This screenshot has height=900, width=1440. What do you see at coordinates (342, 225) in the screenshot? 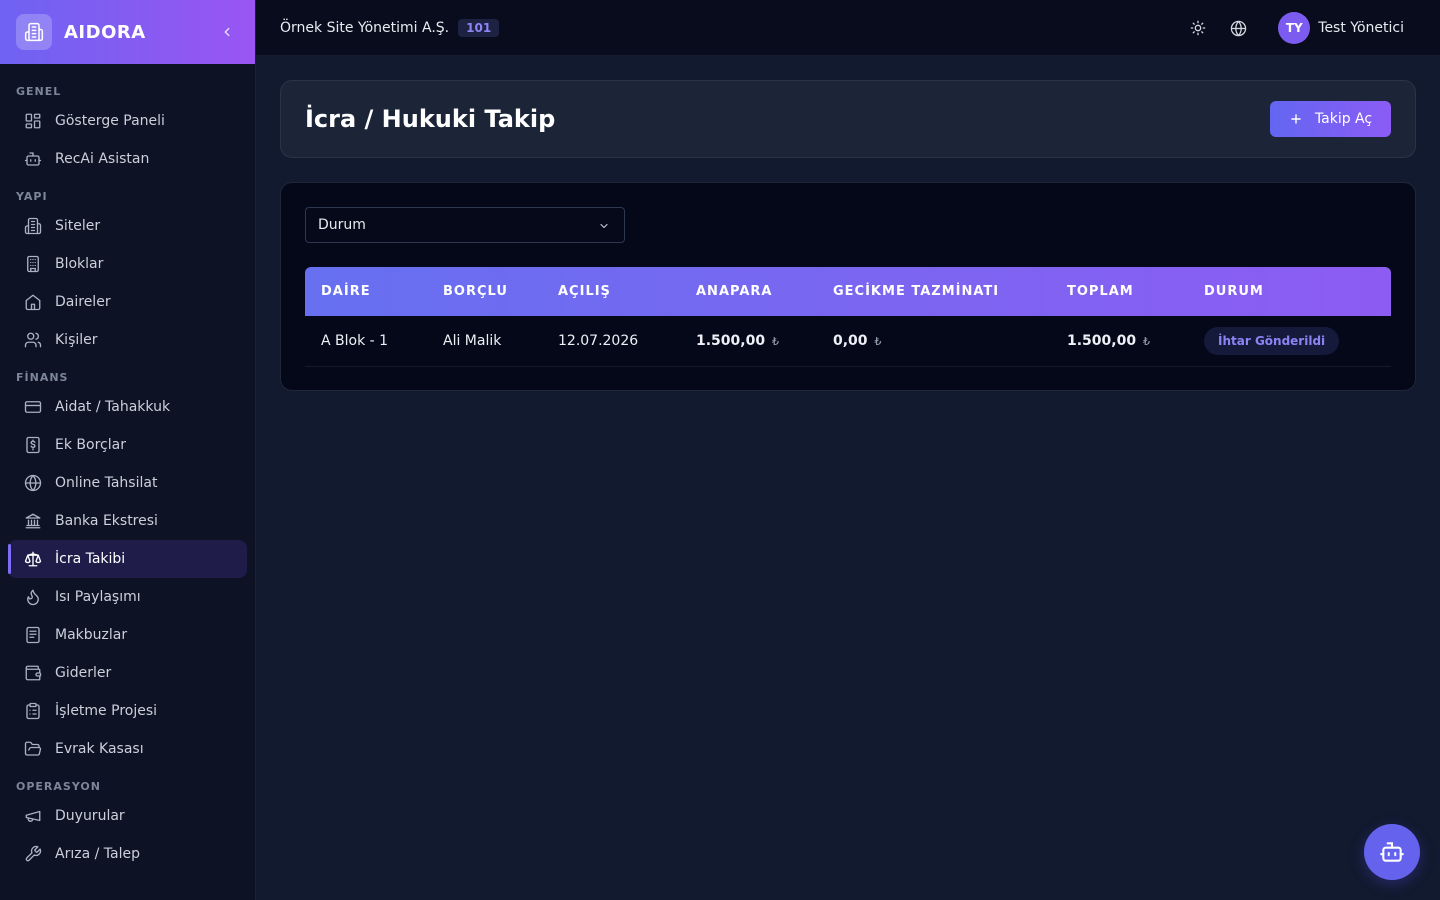
I see `status-filter-value: Durum` at bounding box center [342, 225].